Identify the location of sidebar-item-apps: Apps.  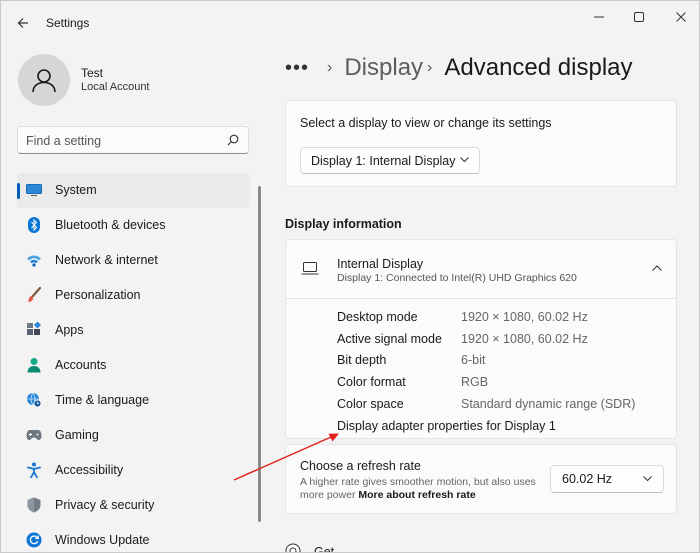
(133, 330).